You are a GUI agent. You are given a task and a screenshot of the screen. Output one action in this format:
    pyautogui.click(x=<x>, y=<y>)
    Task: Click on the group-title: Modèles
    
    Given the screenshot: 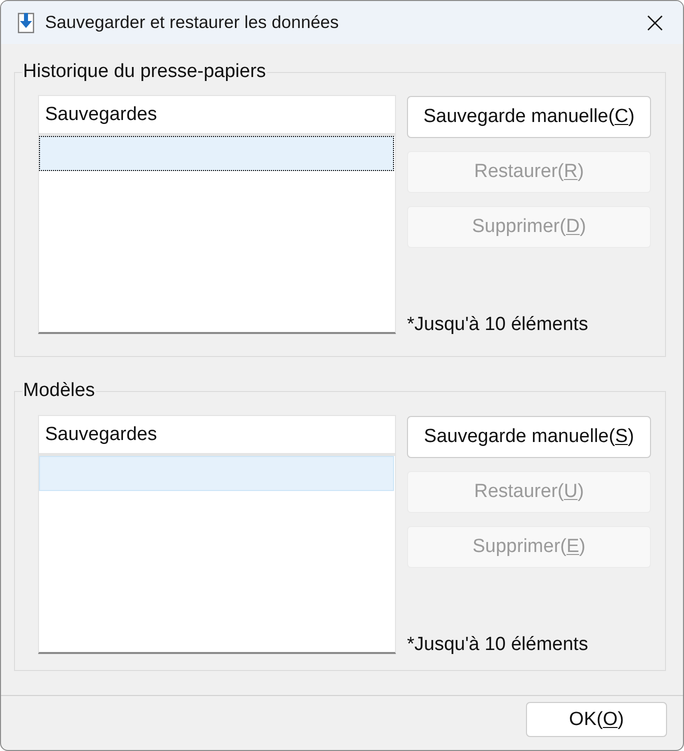 What is the action you would take?
    pyautogui.click(x=59, y=391)
    